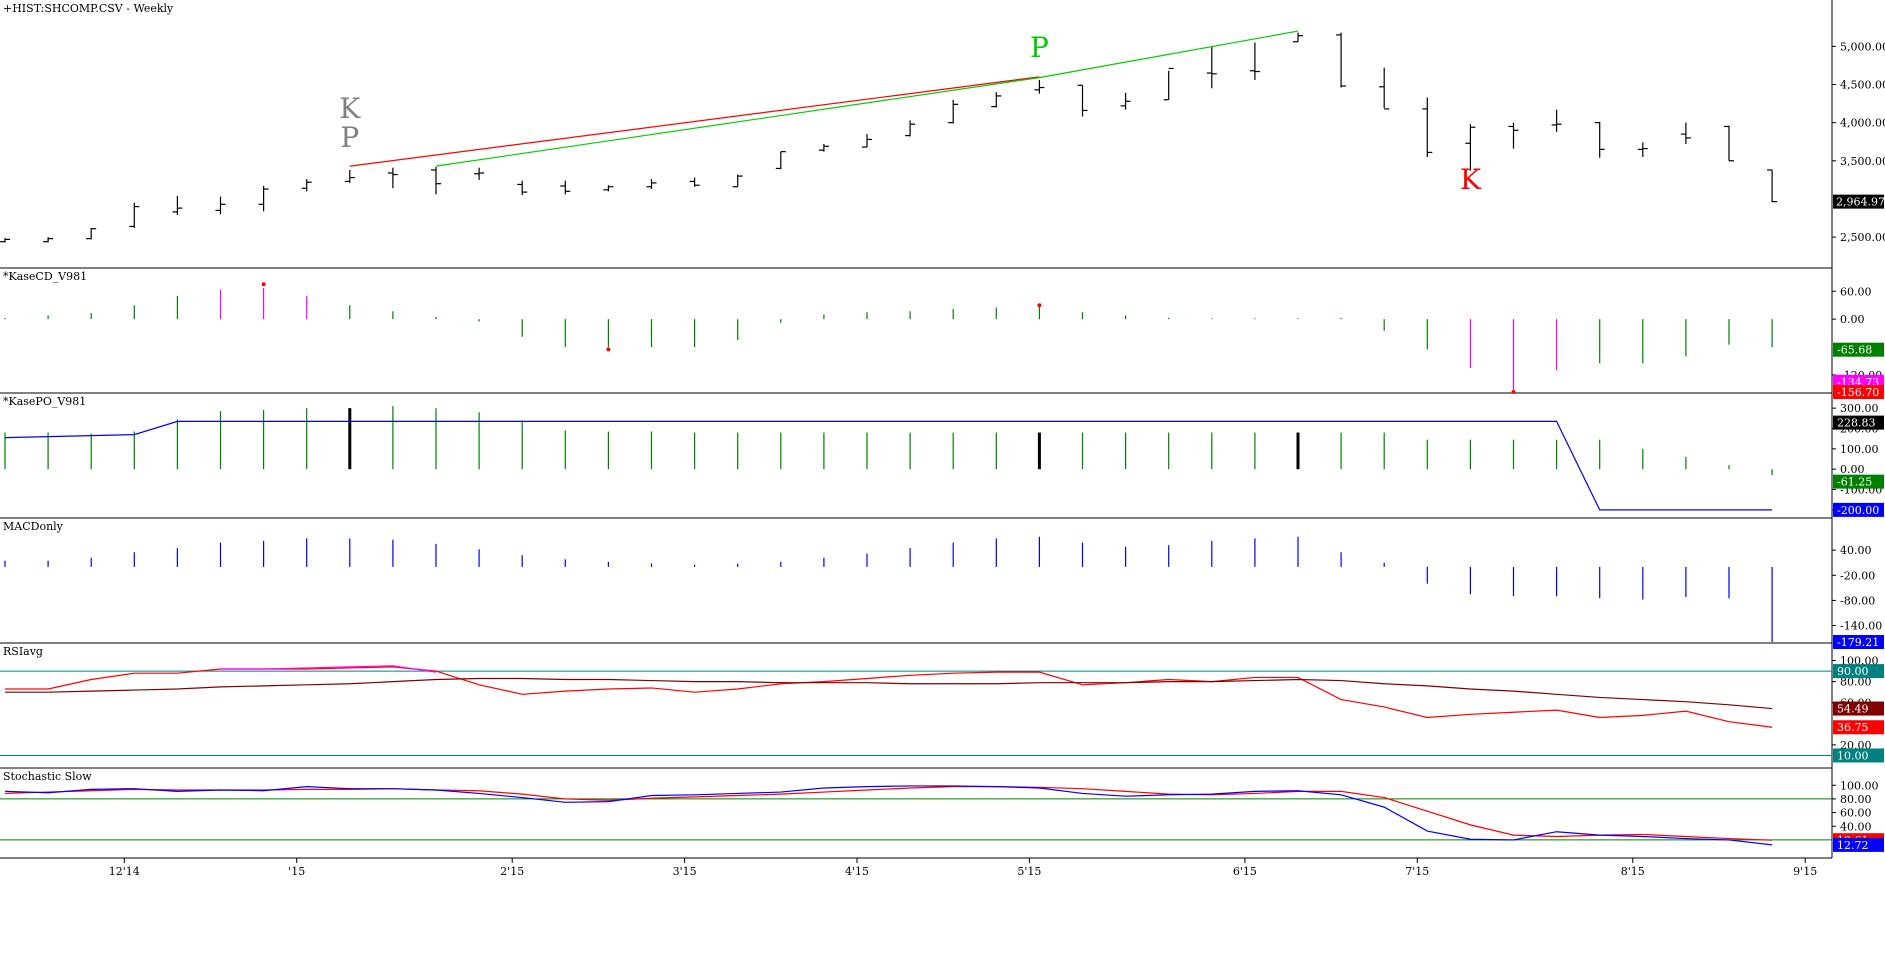 This screenshot has width=1885, height=968. What do you see at coordinates (857, 871) in the screenshot?
I see `x-tick-label: 4'15` at bounding box center [857, 871].